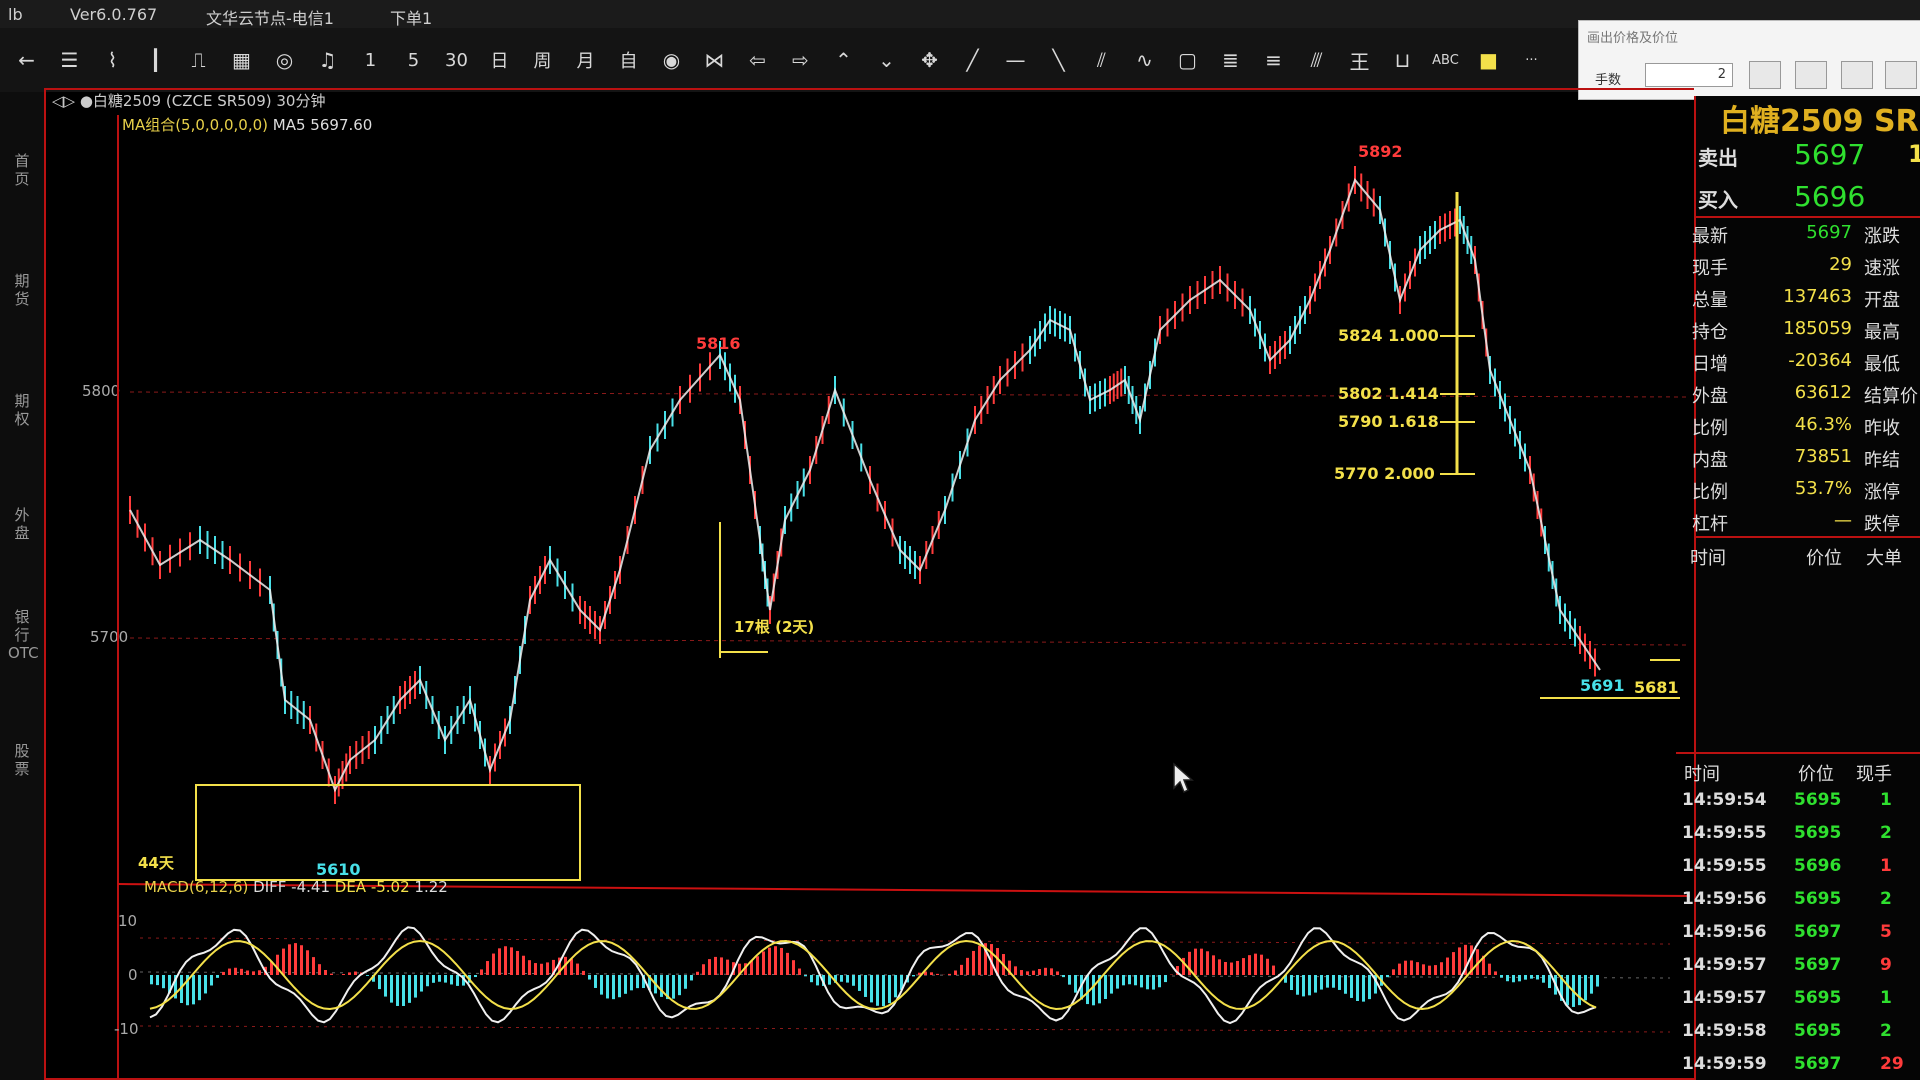 The width and height of the screenshot is (1920, 1080). I want to click on macd-legend: MACD(6,12,6) DIFF -4.41 DEA -5.02 1.22, so click(296, 887).